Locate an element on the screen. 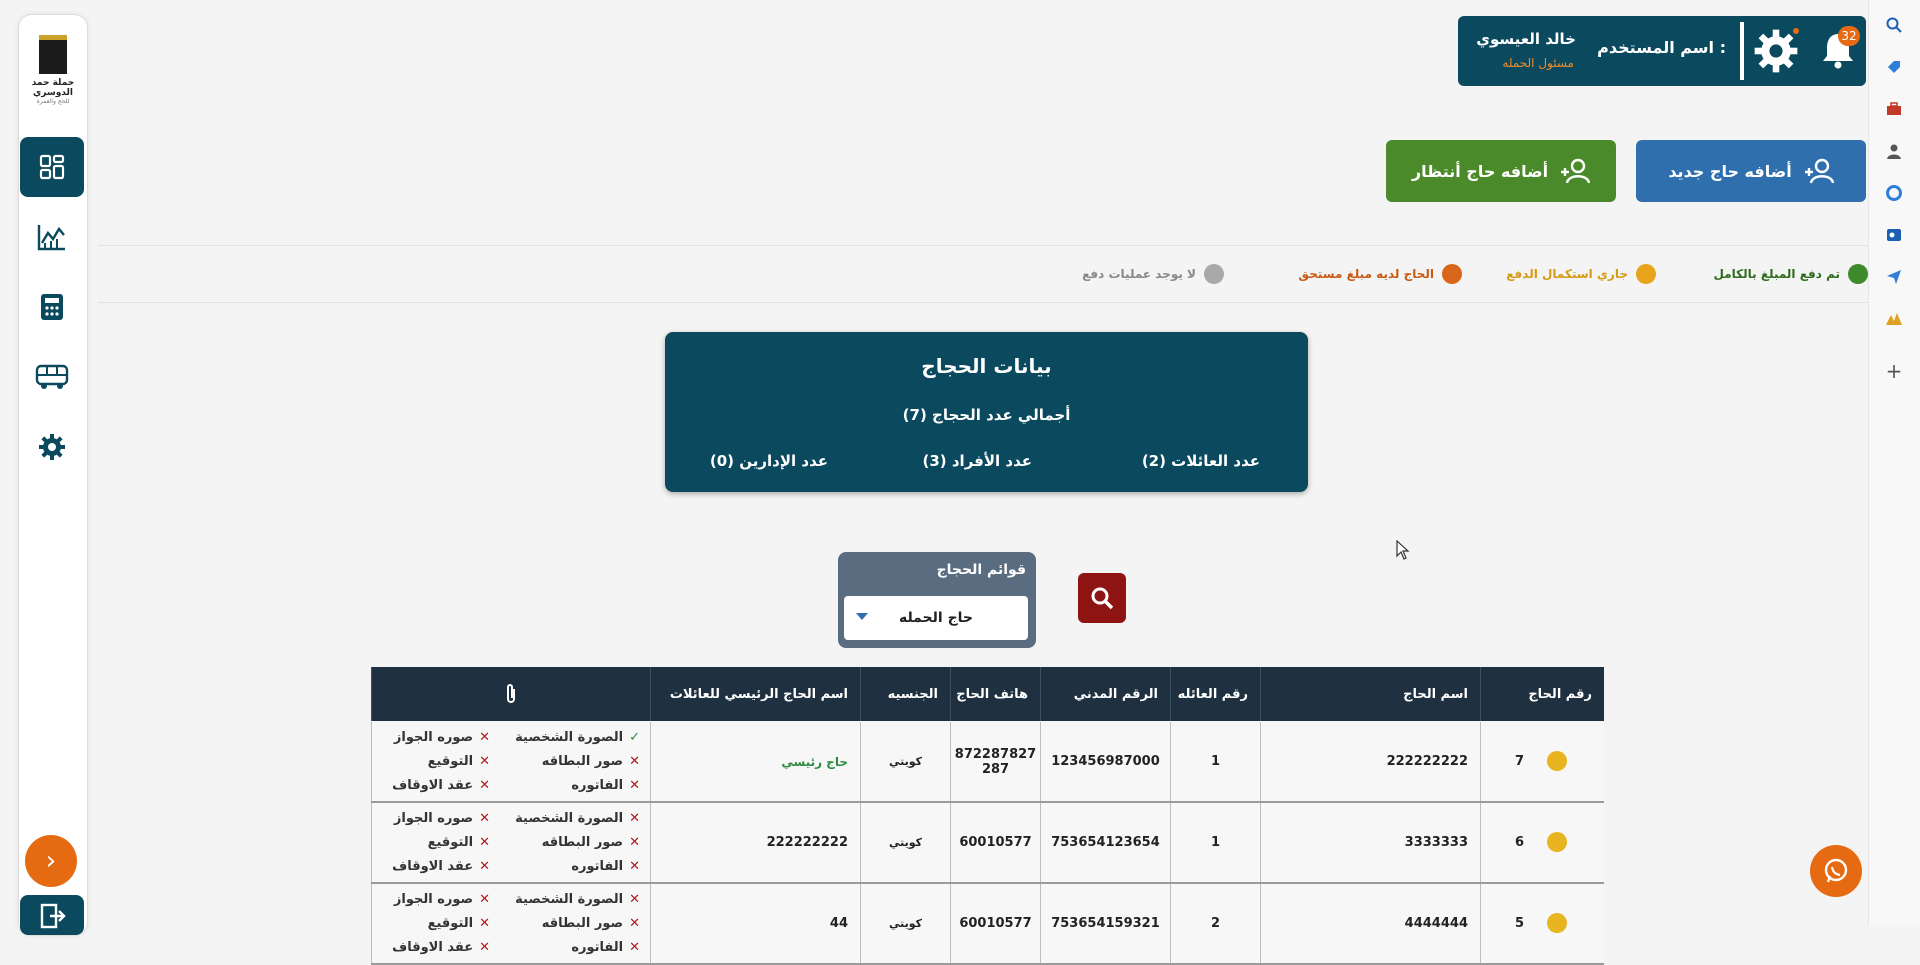 The image size is (1920, 965). search-button is located at coordinates (1102, 598).